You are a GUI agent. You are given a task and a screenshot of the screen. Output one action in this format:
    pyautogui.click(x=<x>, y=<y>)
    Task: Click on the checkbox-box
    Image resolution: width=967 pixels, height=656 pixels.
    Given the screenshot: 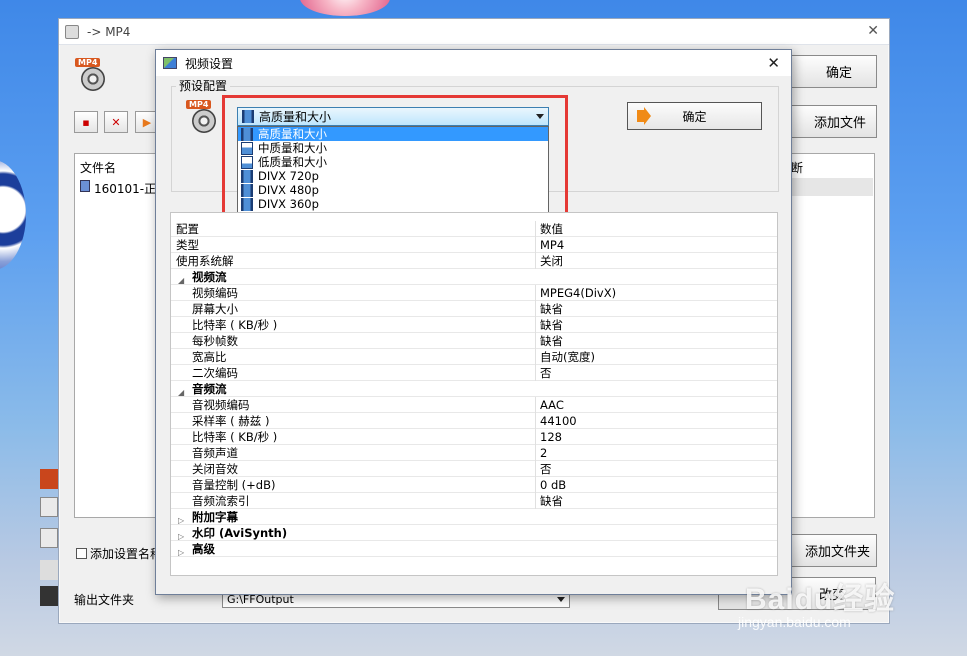 What is the action you would take?
    pyautogui.click(x=81, y=553)
    